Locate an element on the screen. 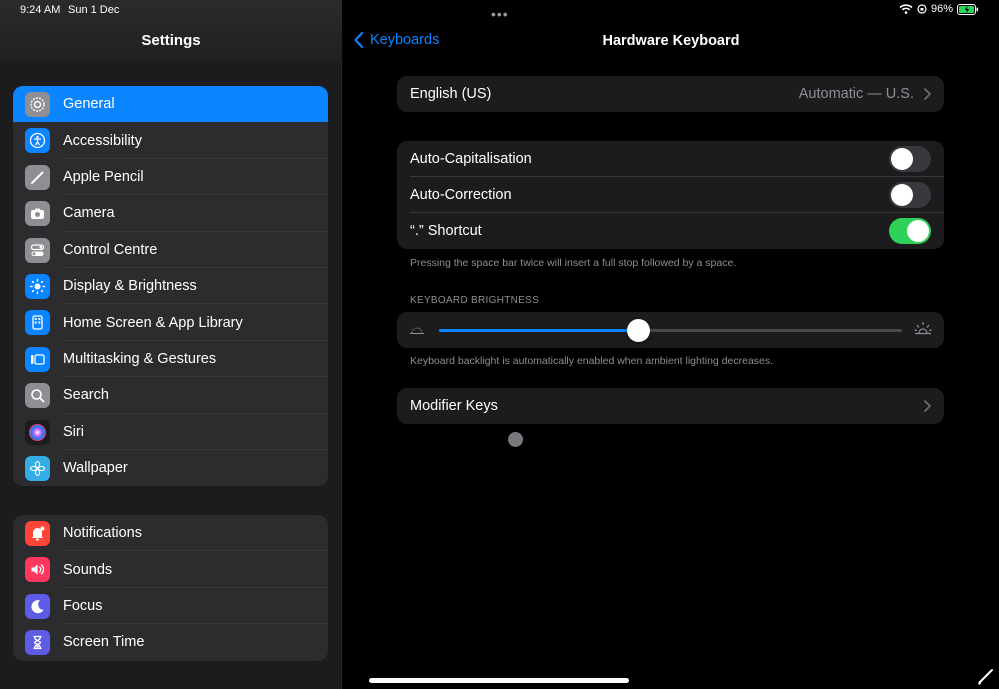 This screenshot has height=689, width=999. camera-icon is located at coordinates (37, 214).